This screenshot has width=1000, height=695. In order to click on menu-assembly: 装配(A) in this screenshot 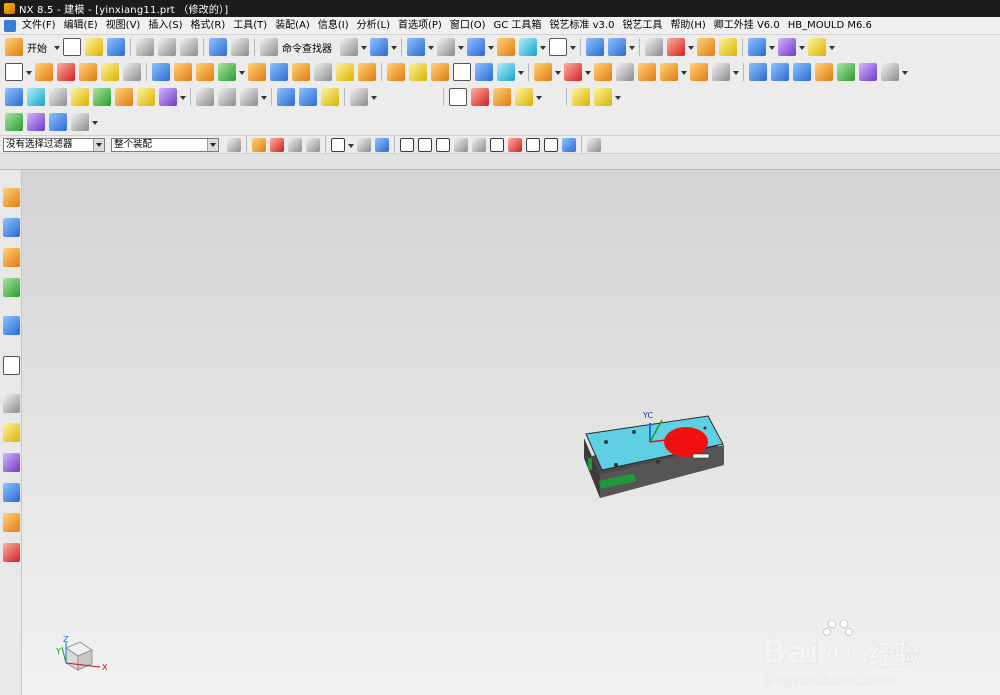, I will do `click(292, 26)`.